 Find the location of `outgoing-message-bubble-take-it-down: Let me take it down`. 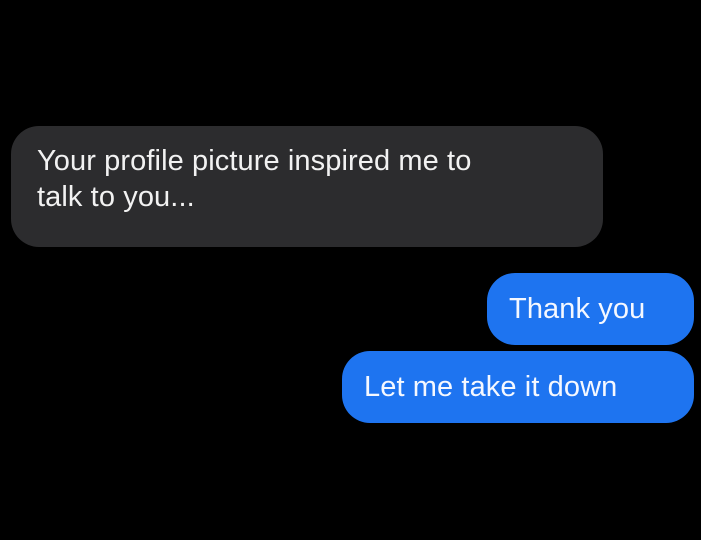

outgoing-message-bubble-take-it-down: Let me take it down is located at coordinates (518, 387).